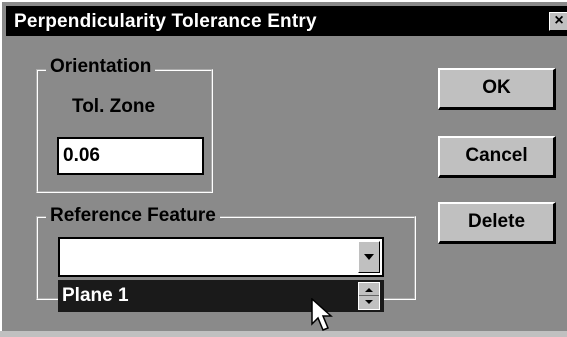 This screenshot has width=567, height=337. What do you see at coordinates (130, 156) in the screenshot?
I see `tol-zone-input: 0.06` at bounding box center [130, 156].